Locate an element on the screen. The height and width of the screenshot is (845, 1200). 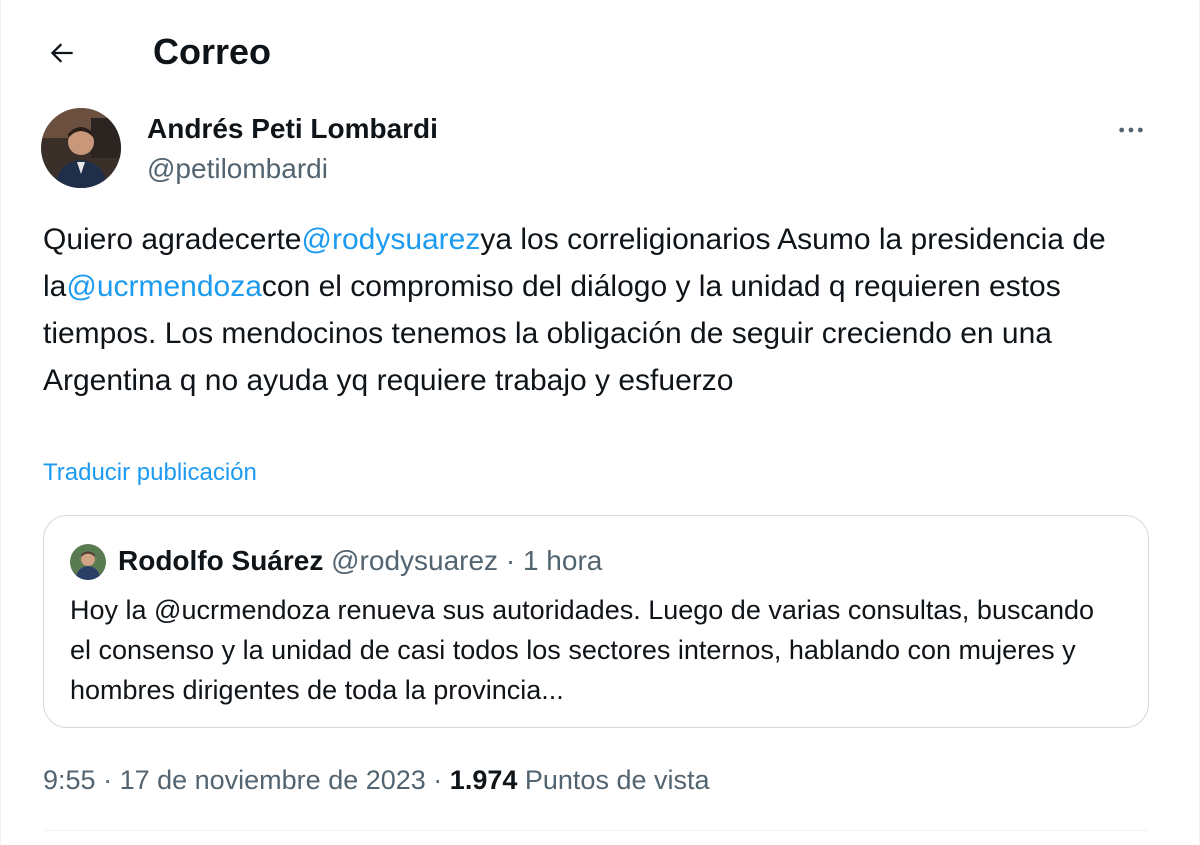
quote-header: Rodolfo Suárez @rodysuarez · 1 hora is located at coordinates (360, 561).